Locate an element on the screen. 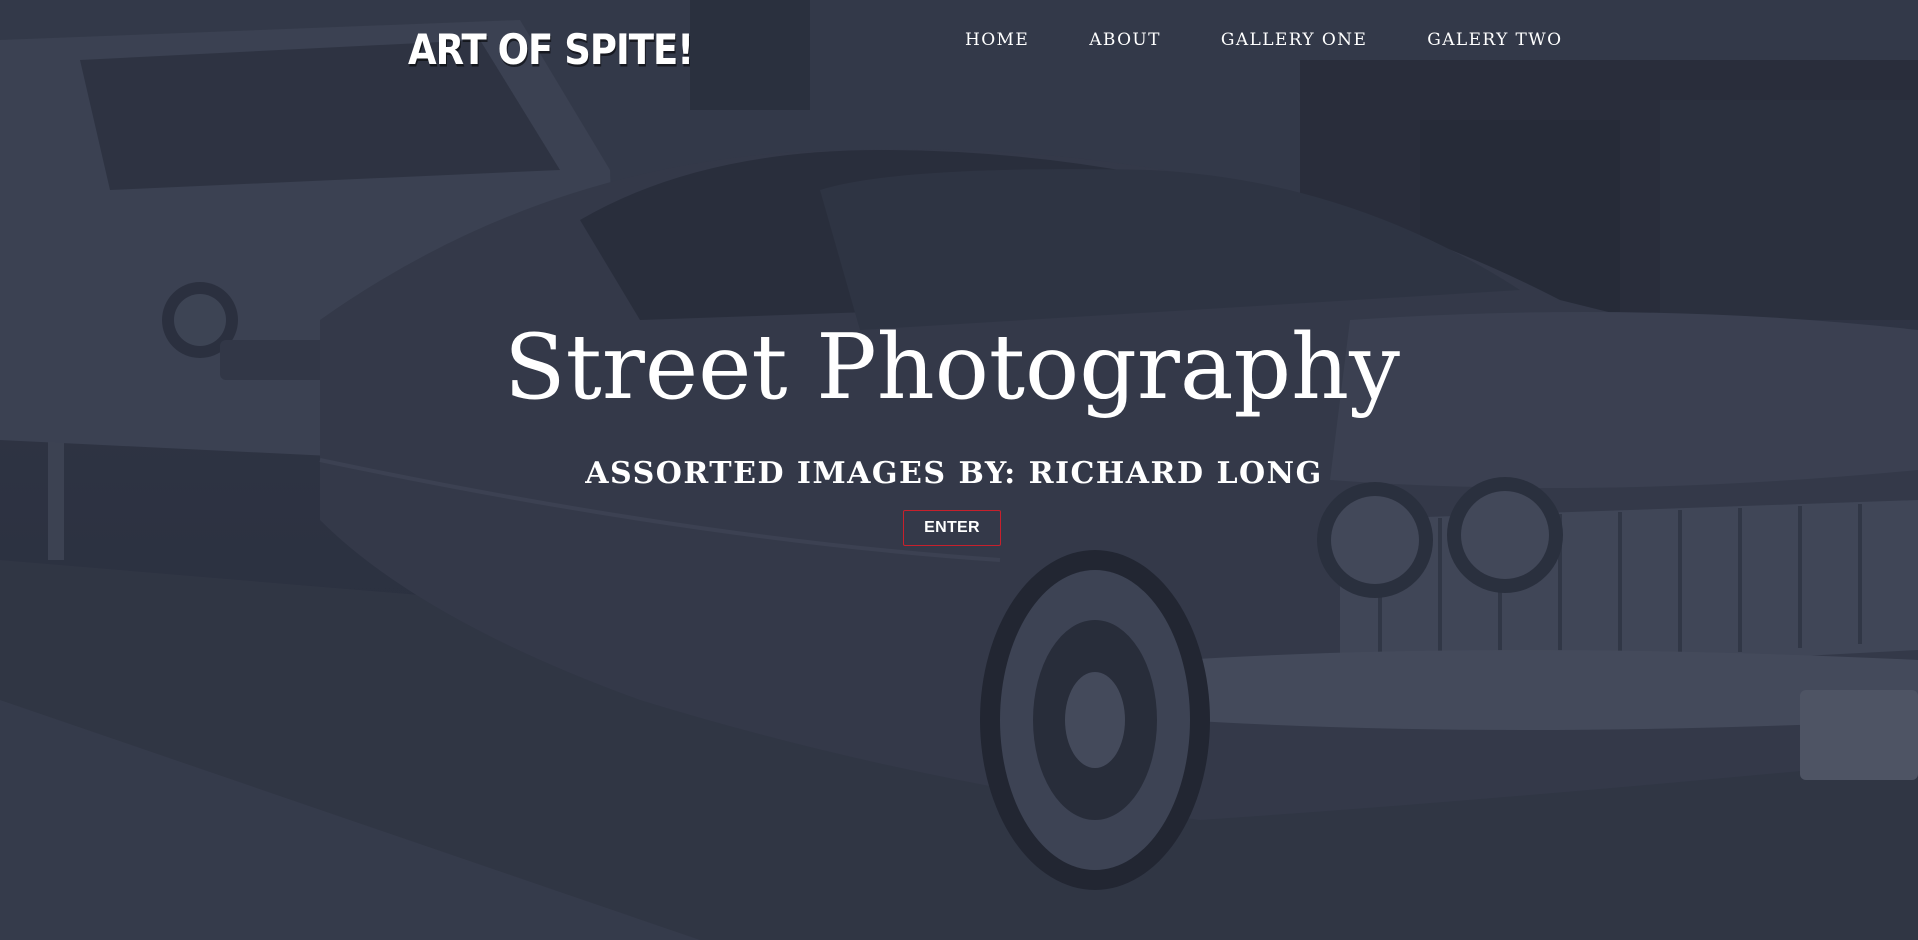  nav-item-gallery-two: GALERY TWO is located at coordinates (1494, 40).